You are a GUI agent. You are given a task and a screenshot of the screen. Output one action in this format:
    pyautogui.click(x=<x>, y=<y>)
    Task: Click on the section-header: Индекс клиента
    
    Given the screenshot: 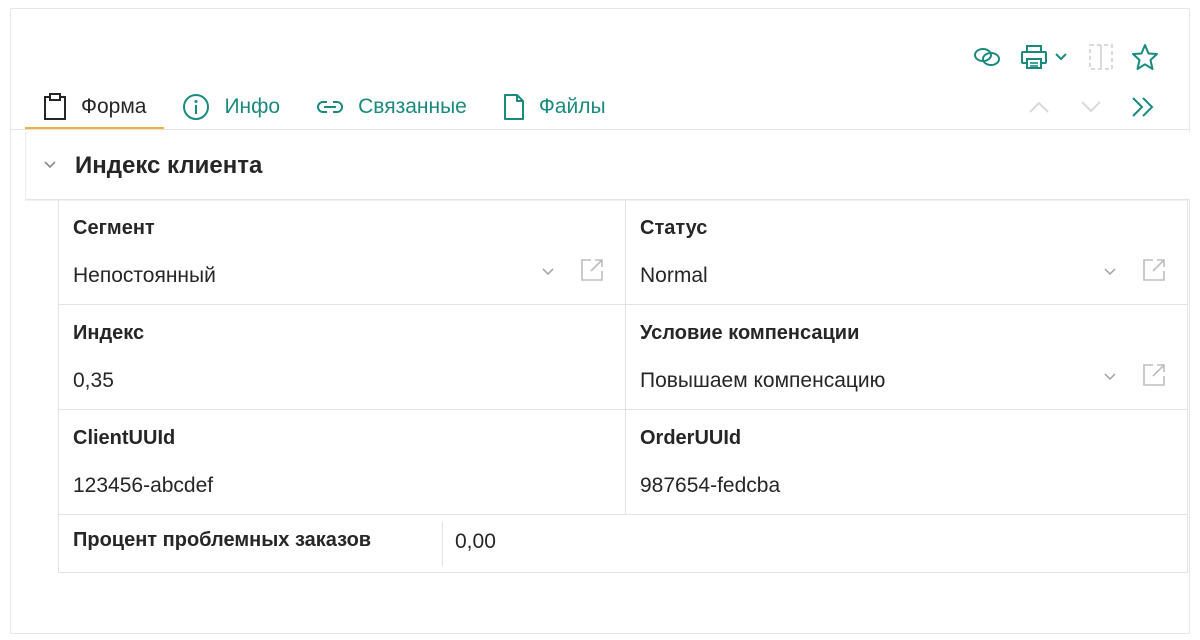 What is the action you would take?
    pyautogui.click(x=607, y=166)
    